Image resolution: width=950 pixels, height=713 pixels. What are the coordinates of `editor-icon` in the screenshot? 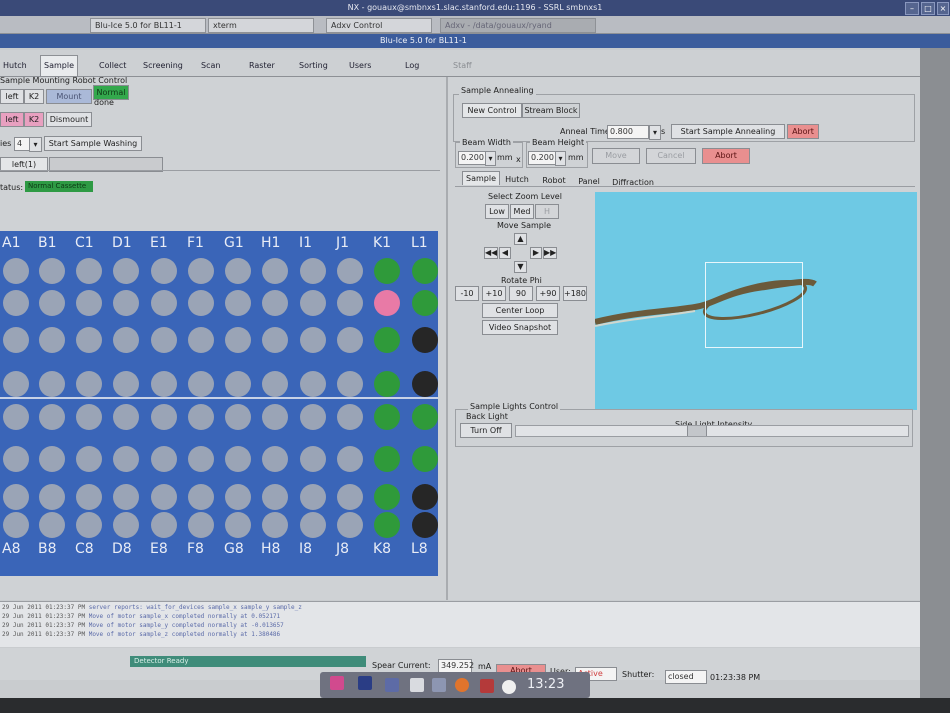 It's located at (417, 685).